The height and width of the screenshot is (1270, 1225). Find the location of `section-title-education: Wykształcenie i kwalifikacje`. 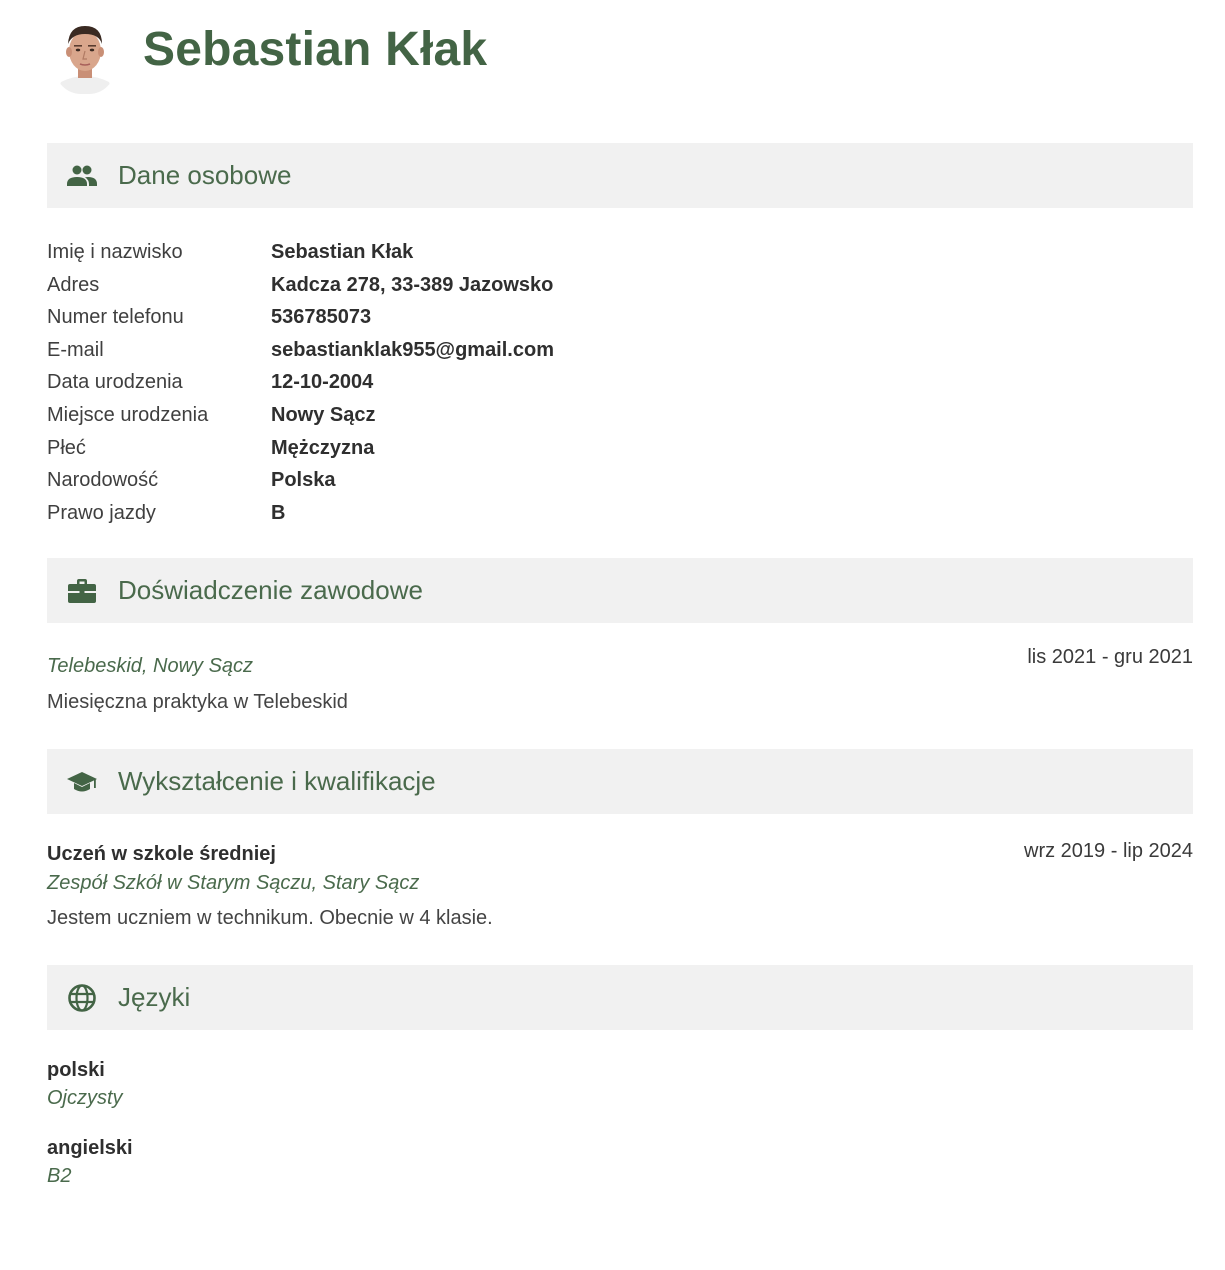

section-title-education: Wykształcenie i kwalifikacje is located at coordinates (277, 781).